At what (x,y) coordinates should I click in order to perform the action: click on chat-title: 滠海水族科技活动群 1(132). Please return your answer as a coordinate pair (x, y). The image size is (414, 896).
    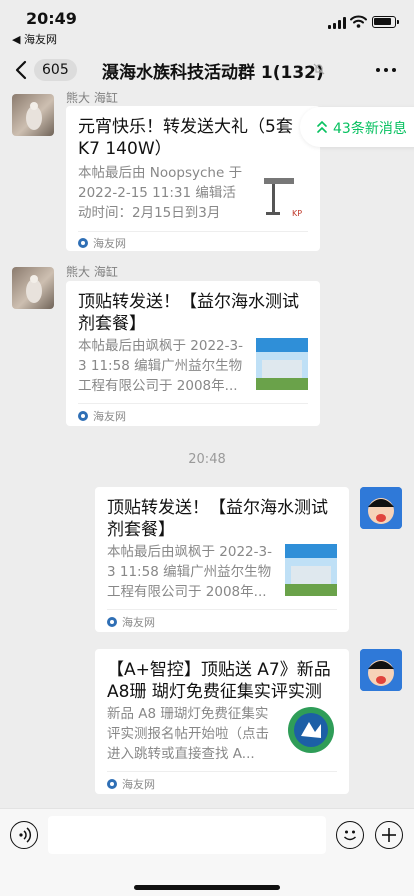
    Looking at the image, I should click on (213, 73).